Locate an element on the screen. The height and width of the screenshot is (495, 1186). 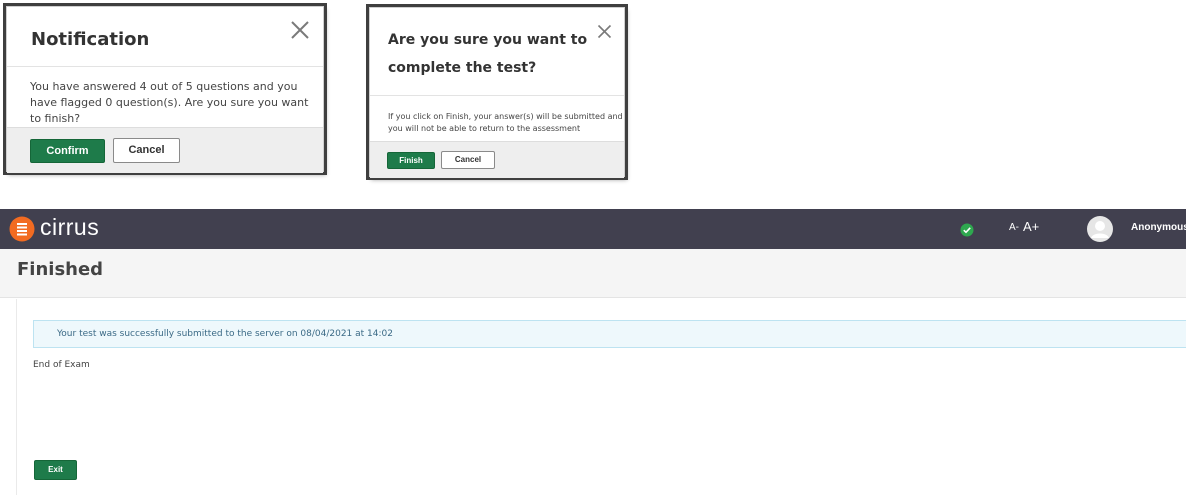
exit-button: Exit is located at coordinates (55, 470).